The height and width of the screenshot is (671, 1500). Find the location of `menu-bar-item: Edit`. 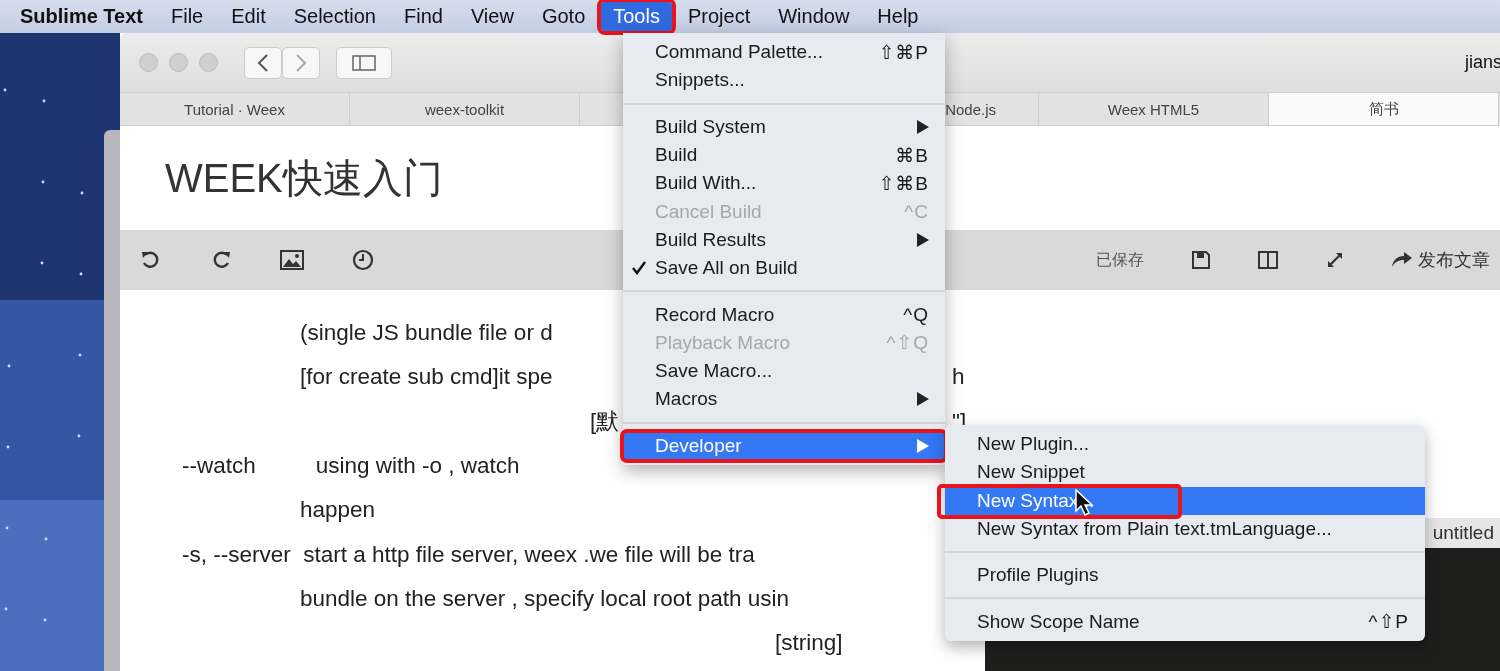

menu-bar-item: Edit is located at coordinates (248, 16).